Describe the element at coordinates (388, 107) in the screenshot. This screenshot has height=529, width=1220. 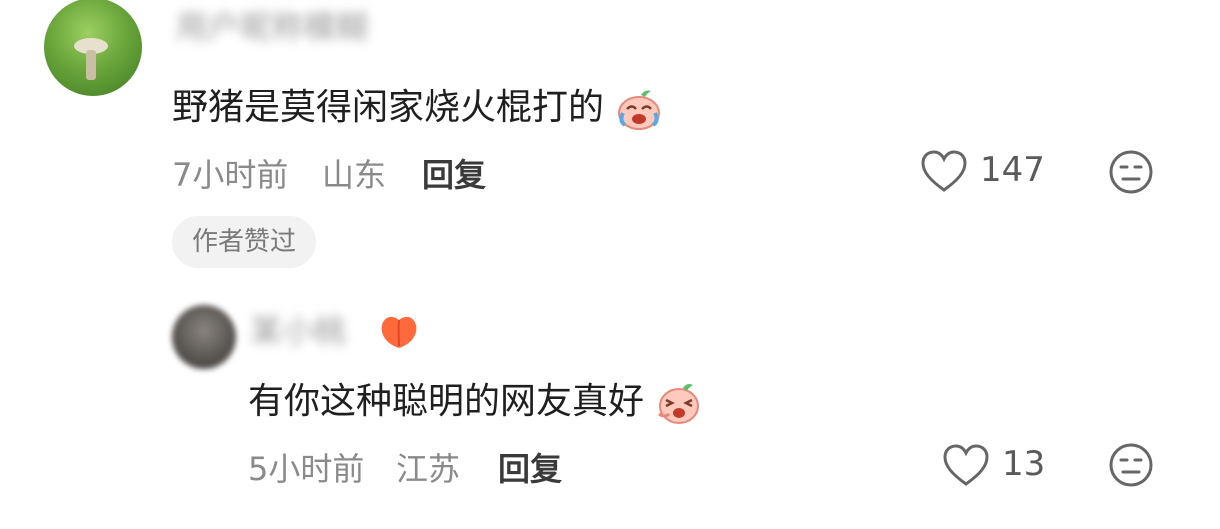
I see `comment-text-content: 野猪是莫得闲家烧火棍打的` at that location.